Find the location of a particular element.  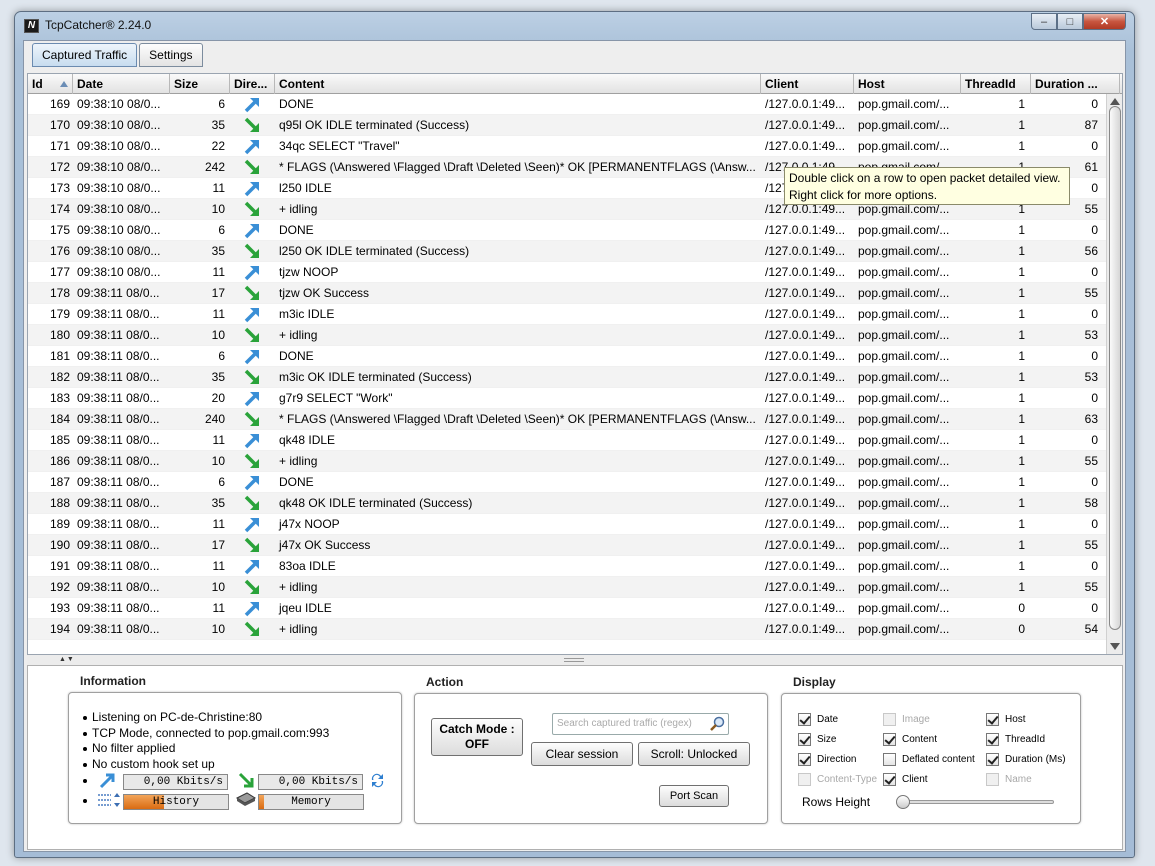

display-option-date: Date is located at coordinates (818, 719).